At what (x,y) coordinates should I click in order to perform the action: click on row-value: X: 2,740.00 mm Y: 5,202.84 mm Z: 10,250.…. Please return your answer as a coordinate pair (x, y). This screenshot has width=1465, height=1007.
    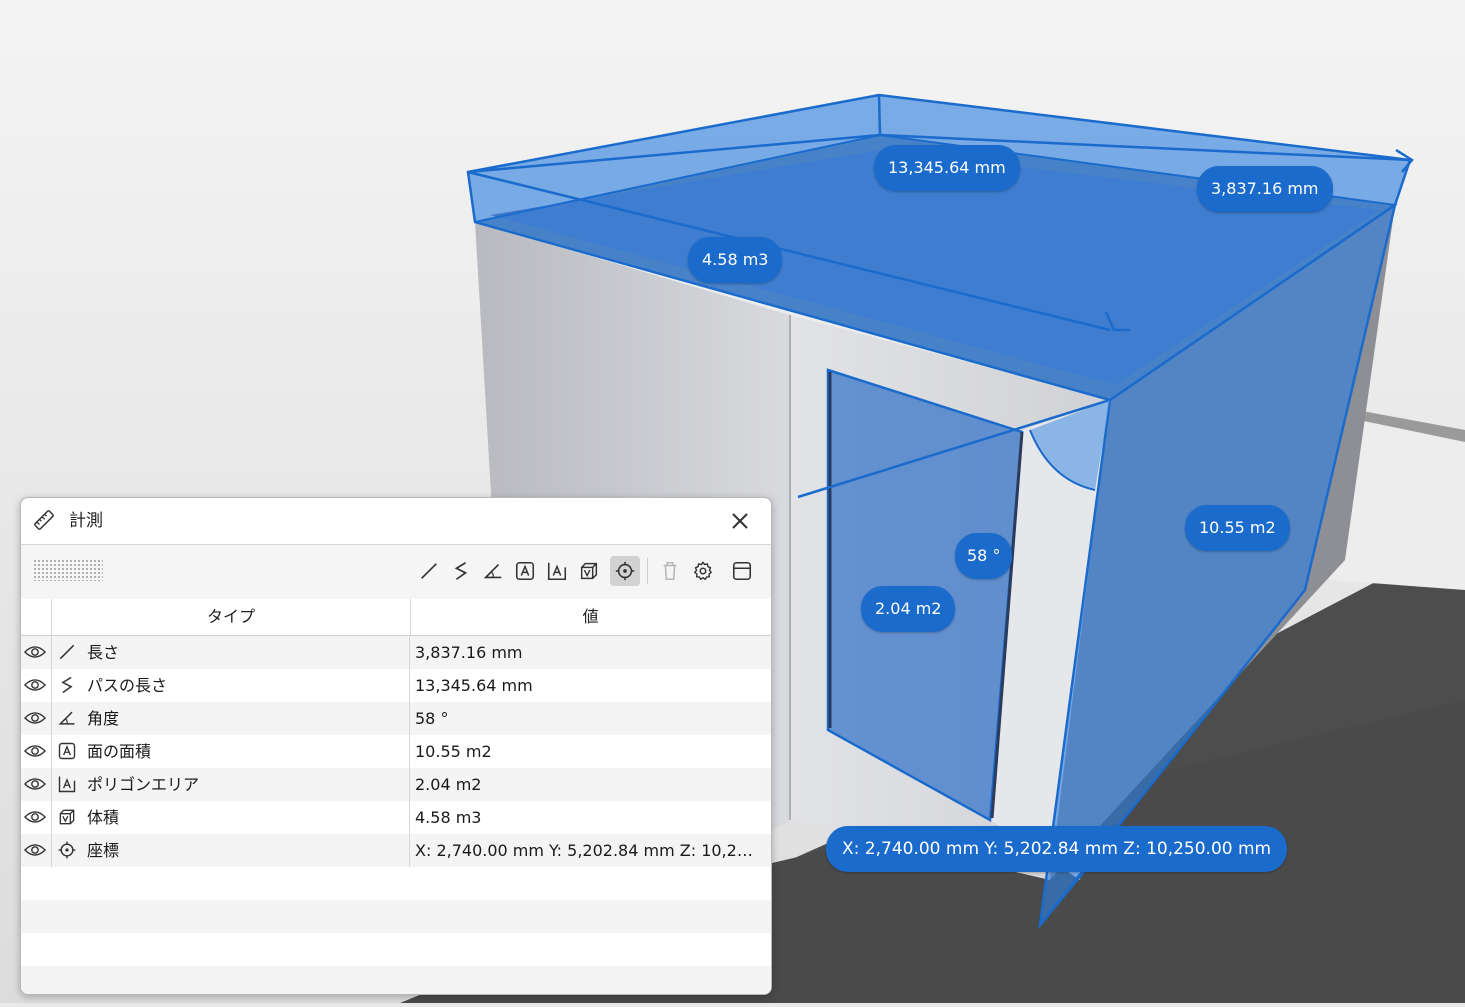
    Looking at the image, I should click on (588, 850).